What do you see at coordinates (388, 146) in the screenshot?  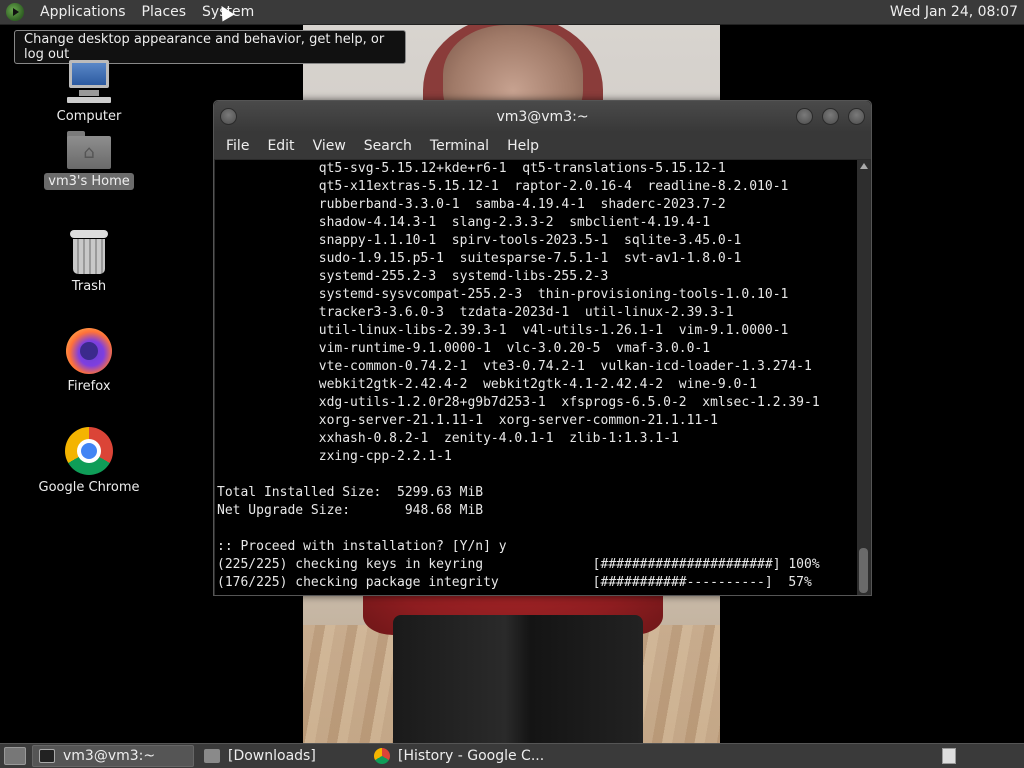 I see `menu-search: Search` at bounding box center [388, 146].